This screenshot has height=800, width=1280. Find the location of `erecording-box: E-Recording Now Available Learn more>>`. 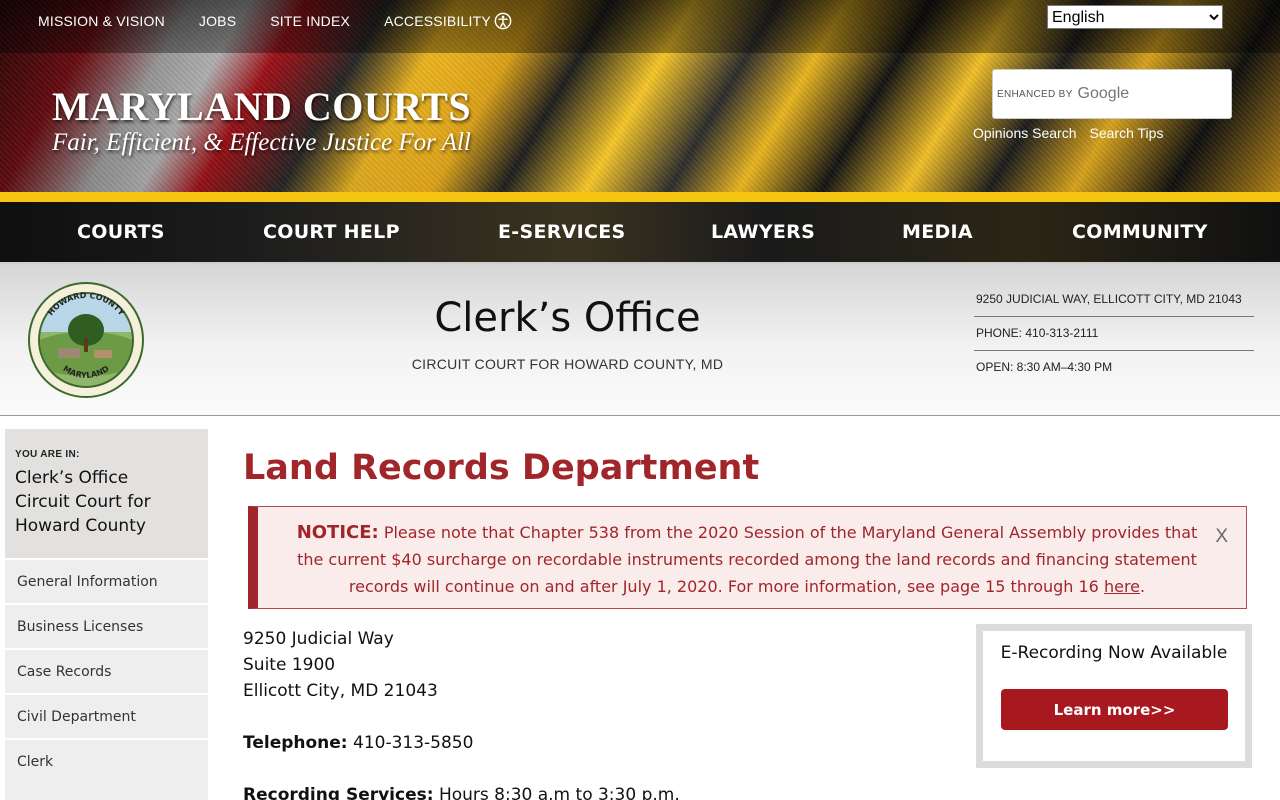

erecording-box: E-Recording Now Available Learn more>> is located at coordinates (1114, 696).